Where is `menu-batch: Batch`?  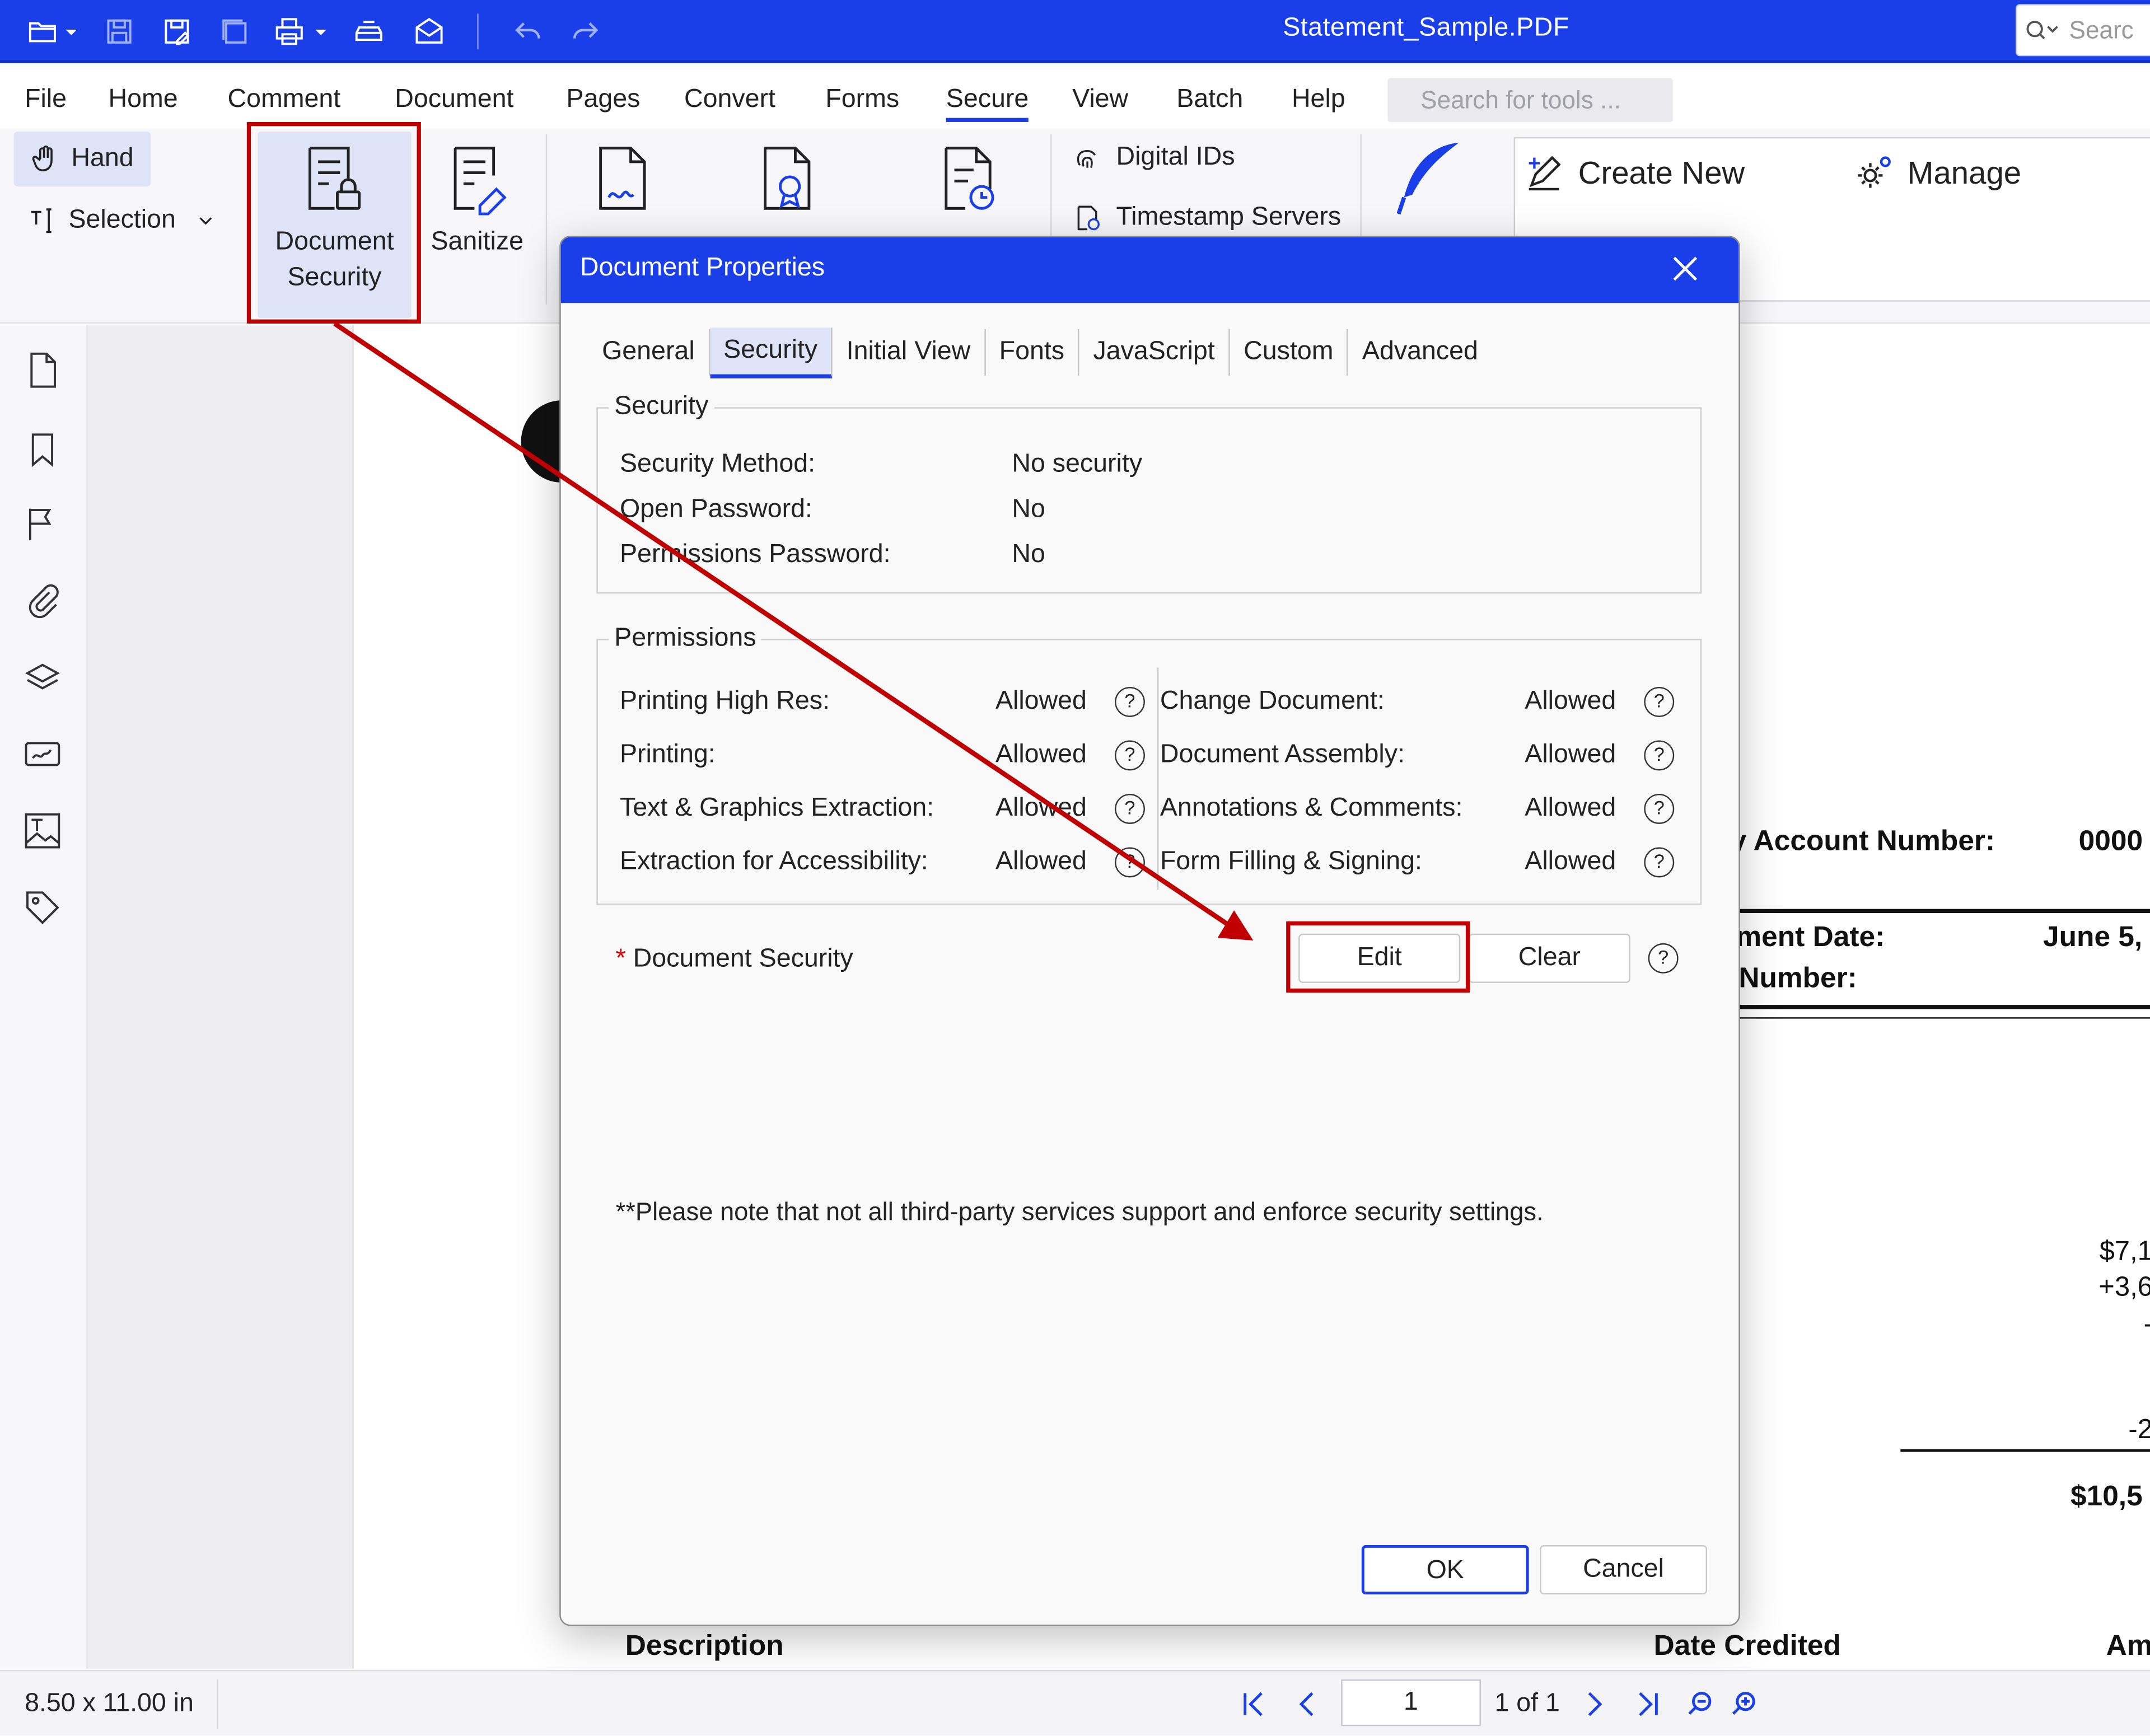 menu-batch: Batch is located at coordinates (1209, 100).